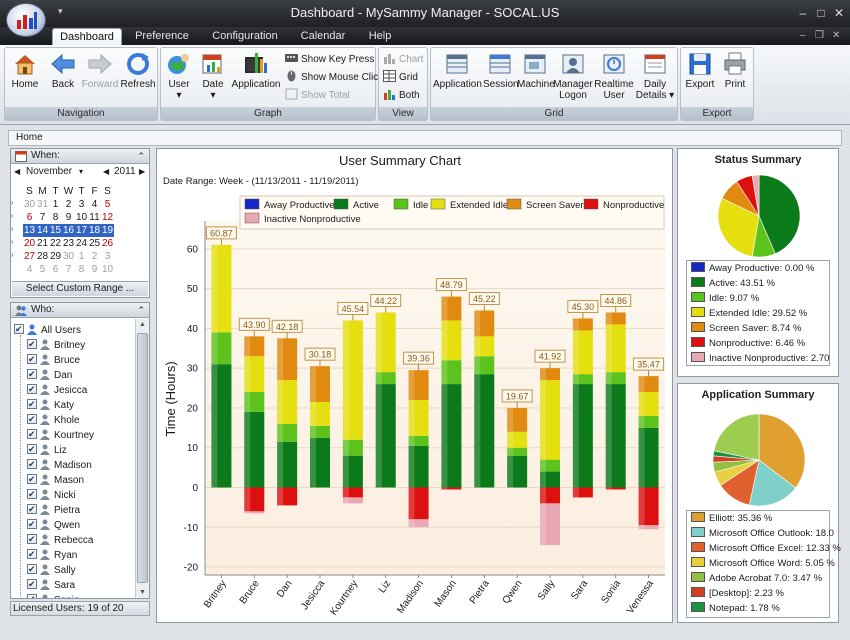 The width and height of the screenshot is (850, 640). I want to click on calendar-day: 26, so click(107, 243).